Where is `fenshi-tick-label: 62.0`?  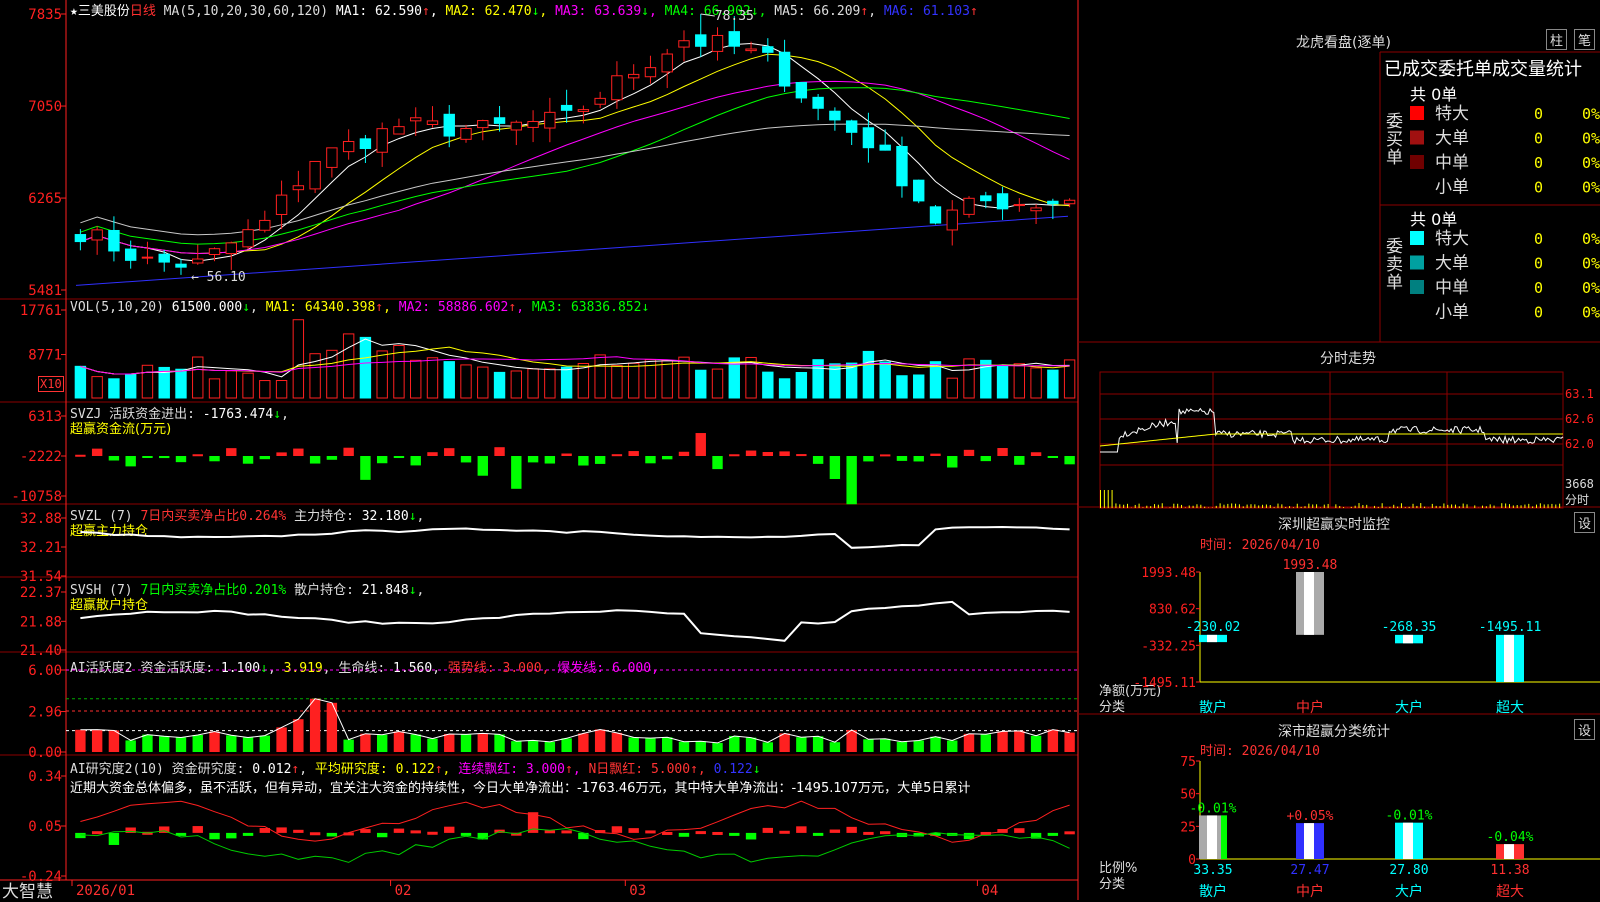 fenshi-tick-label: 62.0 is located at coordinates (1579, 444).